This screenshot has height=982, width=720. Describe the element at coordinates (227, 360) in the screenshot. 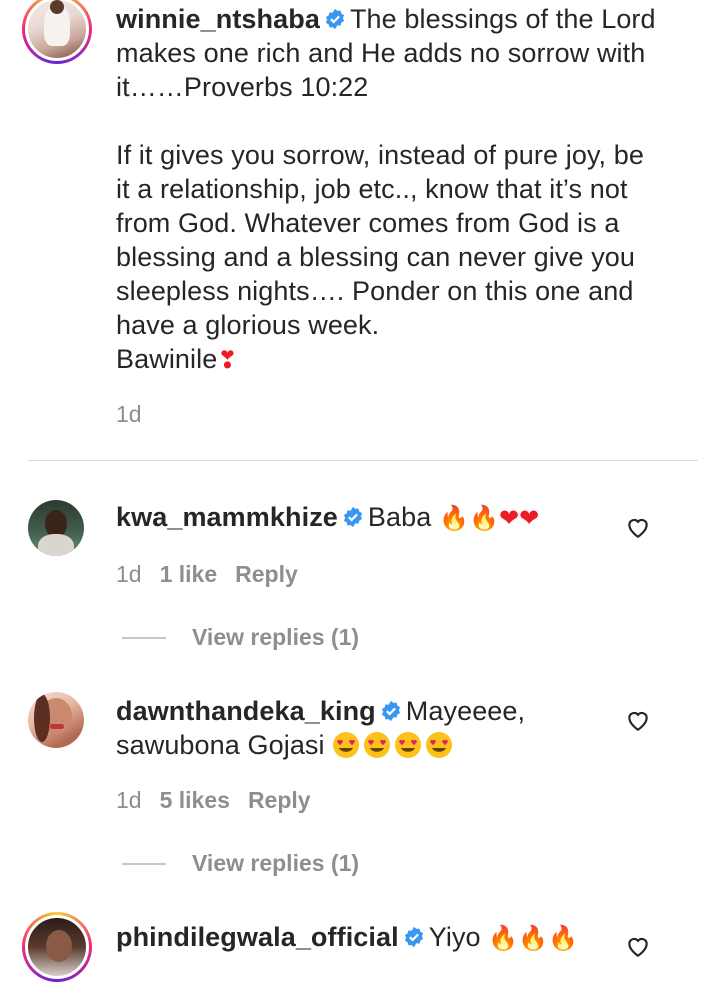

I see `heart-exclamation-emoji: ❣` at that location.